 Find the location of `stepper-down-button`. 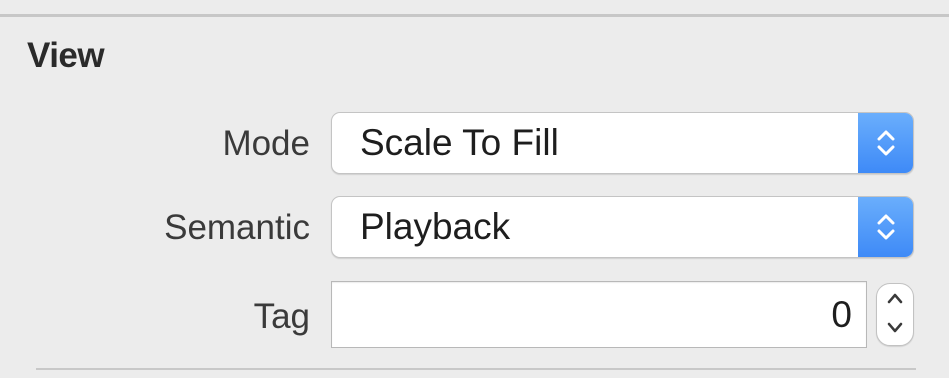

stepper-down-button is located at coordinates (895, 330).